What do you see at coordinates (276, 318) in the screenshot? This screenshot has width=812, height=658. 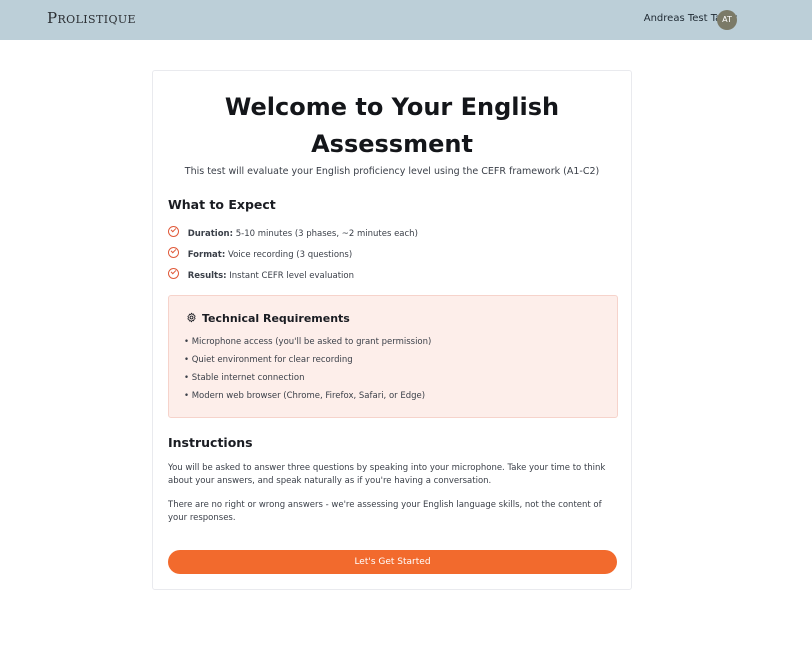 I see `technical-requirements-label: Technical Requirements` at bounding box center [276, 318].